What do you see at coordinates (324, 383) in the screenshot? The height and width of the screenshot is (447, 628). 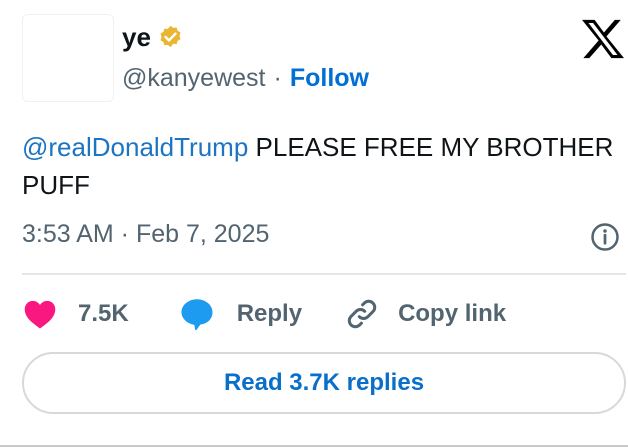 I see `read-replies-button: Read 3.7K replies` at bounding box center [324, 383].